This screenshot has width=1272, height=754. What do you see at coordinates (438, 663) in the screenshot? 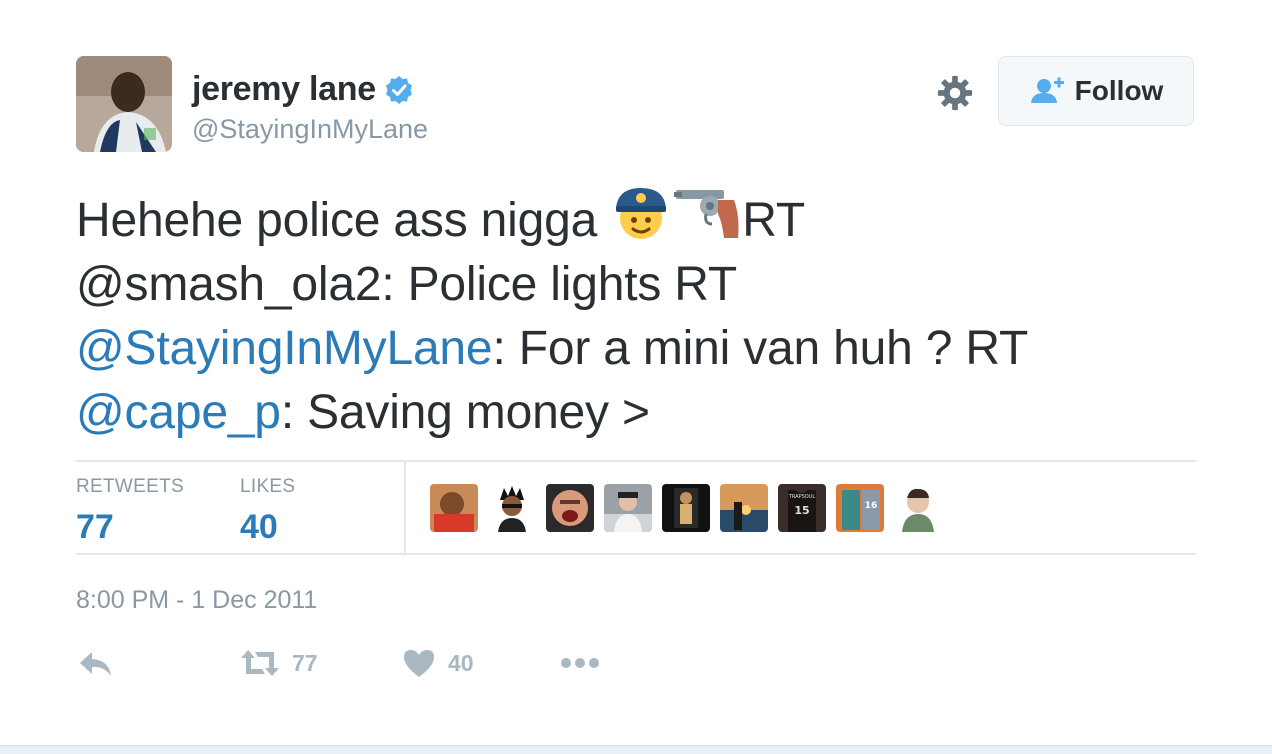
I see `like-button: 40` at bounding box center [438, 663].